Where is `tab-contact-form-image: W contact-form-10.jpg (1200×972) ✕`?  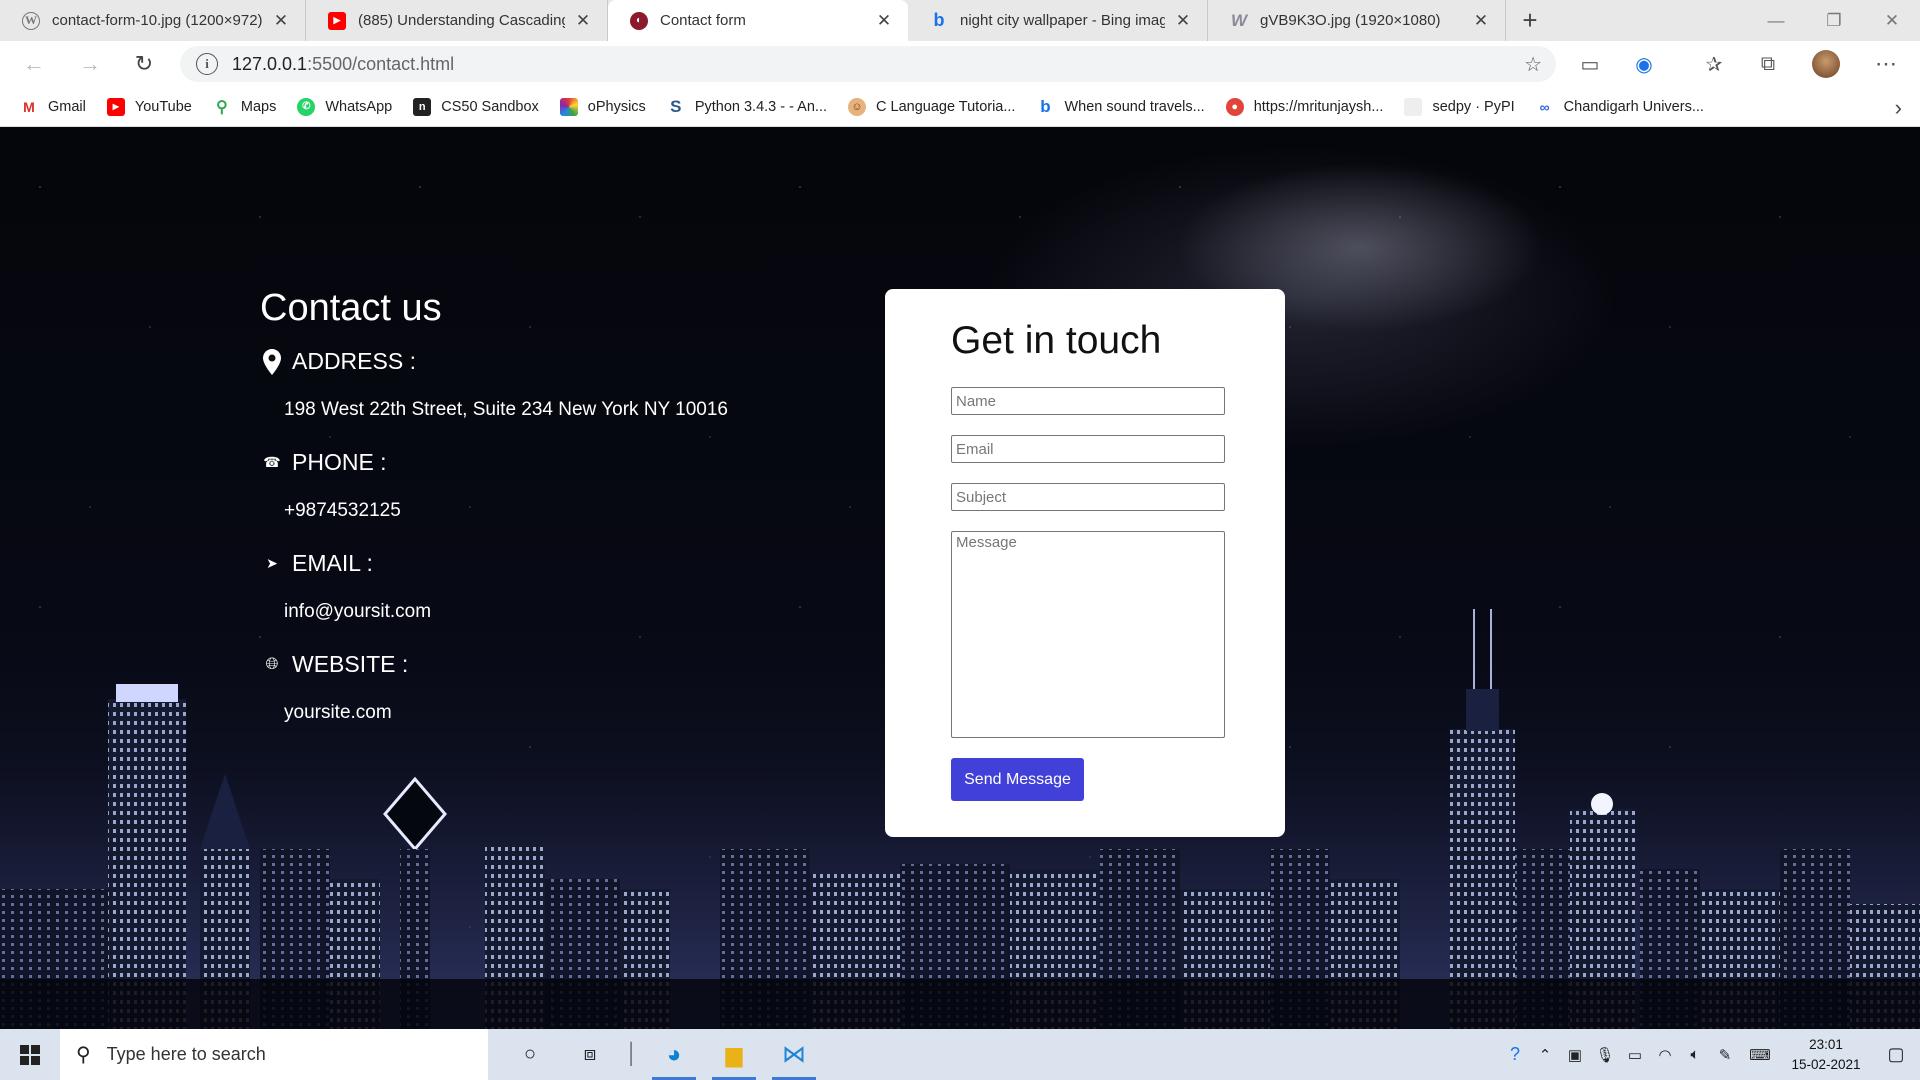 tab-contact-form-image: W contact-form-10.jpg (1200×972) ✕ is located at coordinates (153, 20).